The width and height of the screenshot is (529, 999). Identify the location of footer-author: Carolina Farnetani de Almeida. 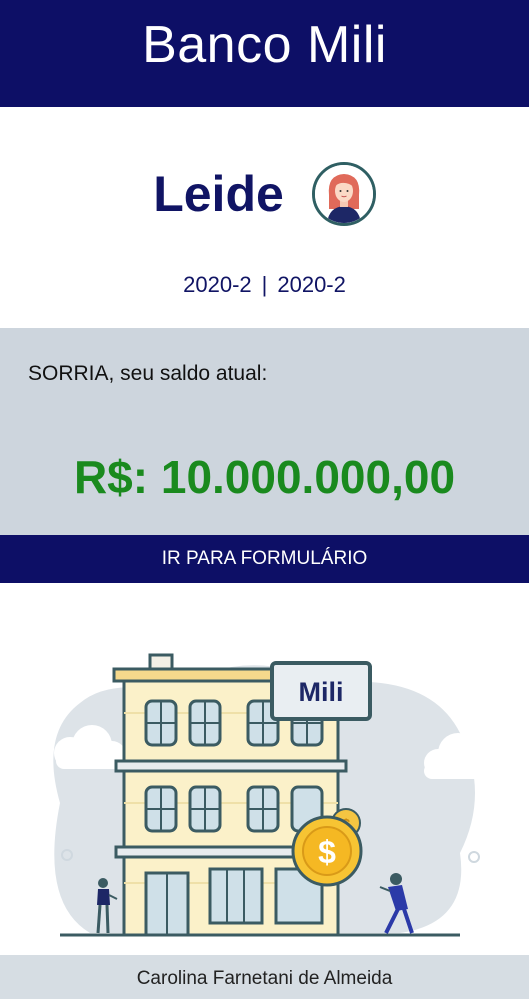
(264, 978).